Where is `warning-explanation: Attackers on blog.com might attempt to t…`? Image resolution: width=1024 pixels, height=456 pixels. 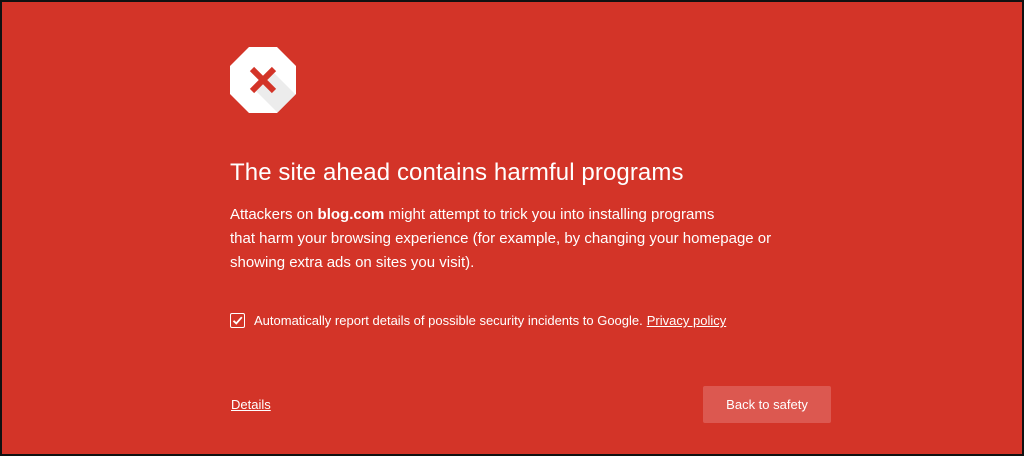 warning-explanation: Attackers on blog.com might attempt to t… is located at coordinates (510, 239).